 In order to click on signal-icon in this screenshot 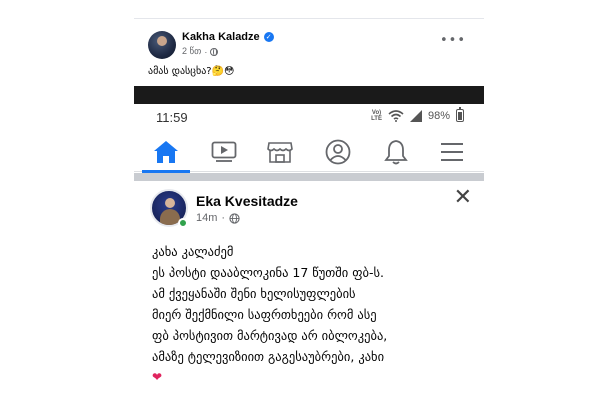, I will do `click(415, 115)`.